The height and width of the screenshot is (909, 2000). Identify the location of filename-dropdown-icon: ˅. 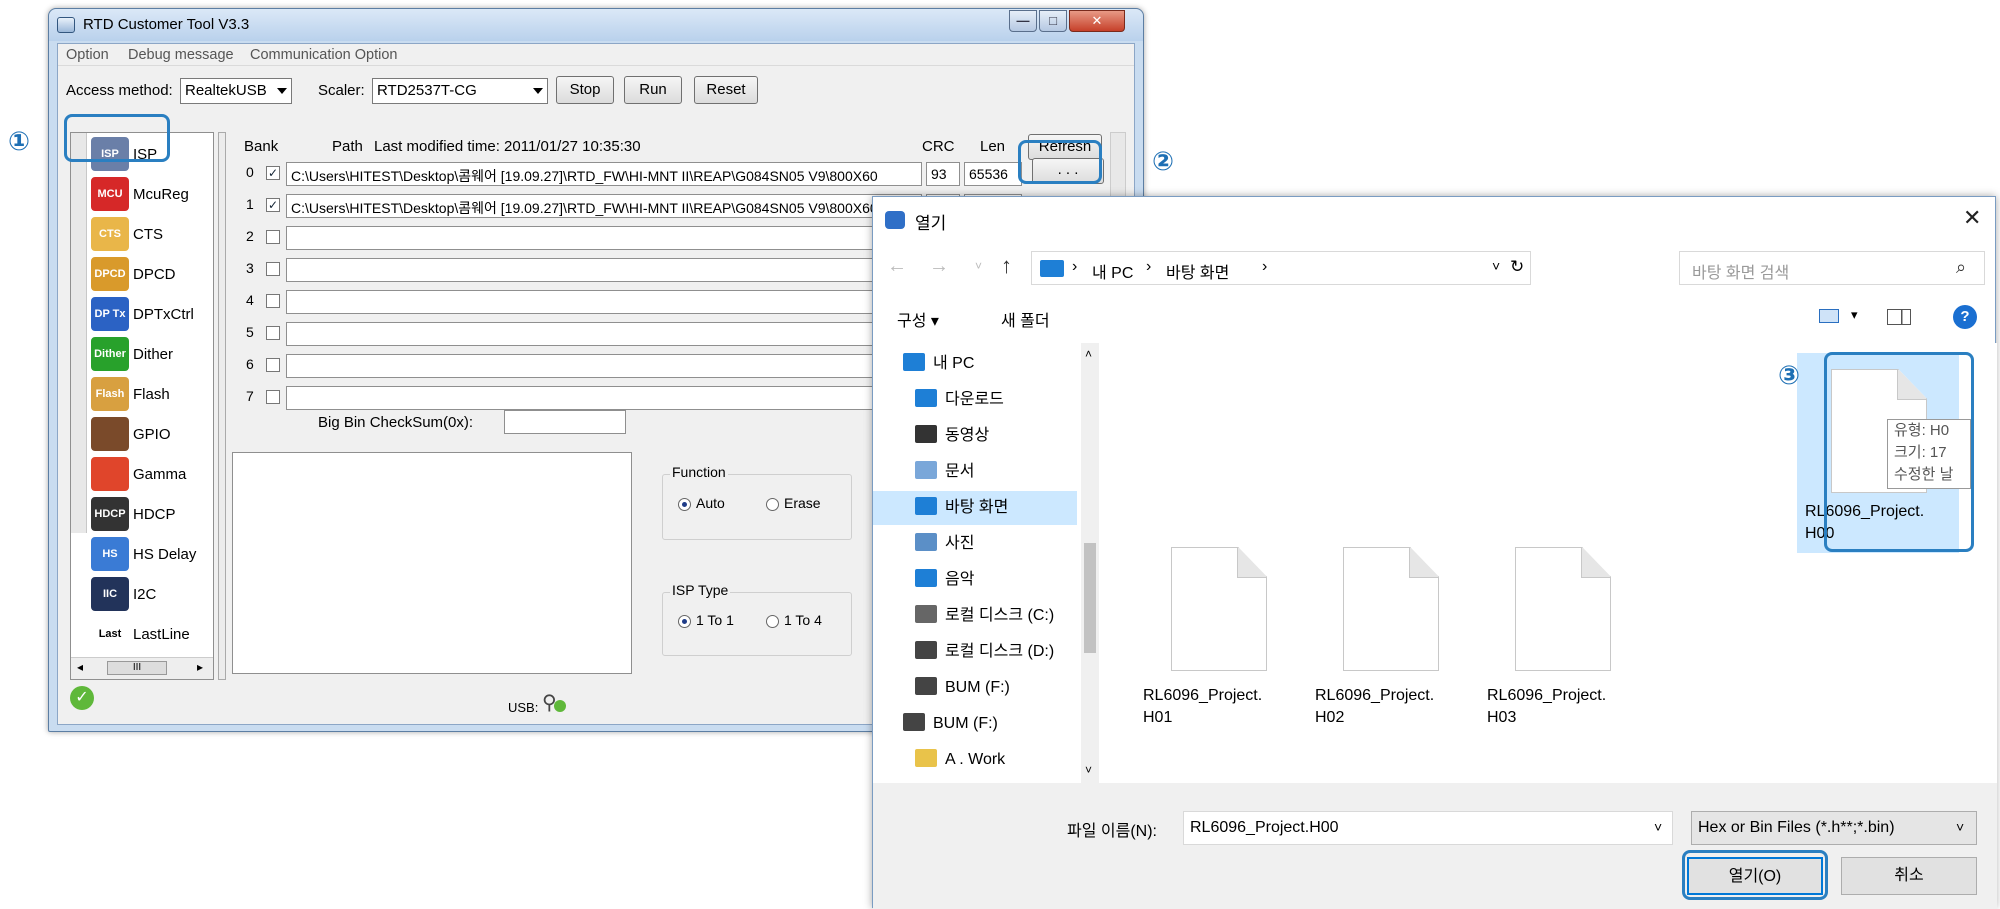
(1658, 827).